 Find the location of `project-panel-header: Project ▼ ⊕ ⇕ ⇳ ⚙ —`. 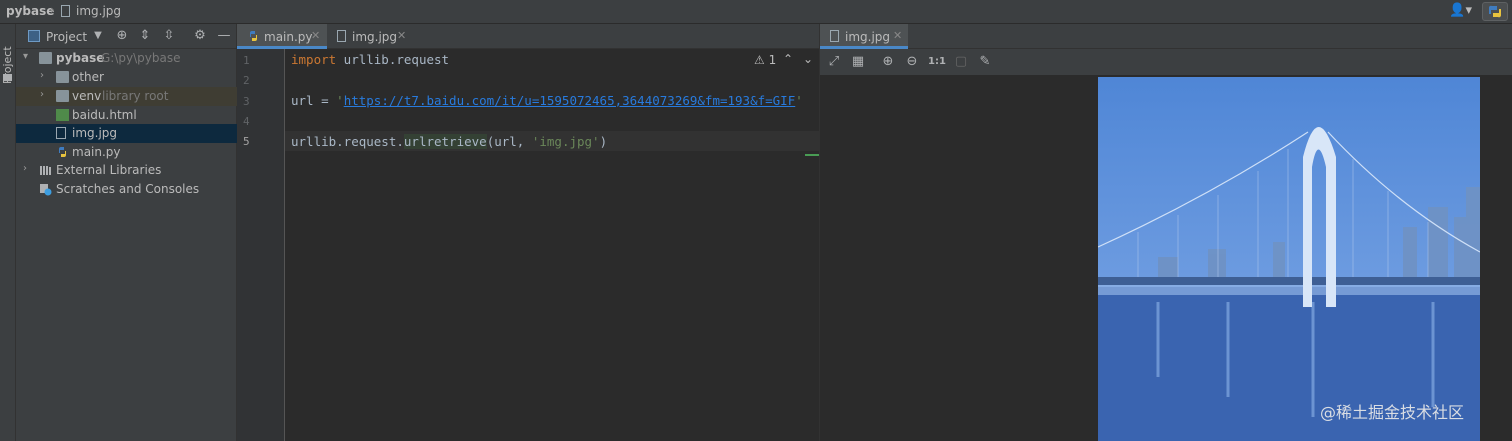

project-panel-header: Project ▼ ⊕ ⇕ ⇳ ⚙ — is located at coordinates (126, 36).